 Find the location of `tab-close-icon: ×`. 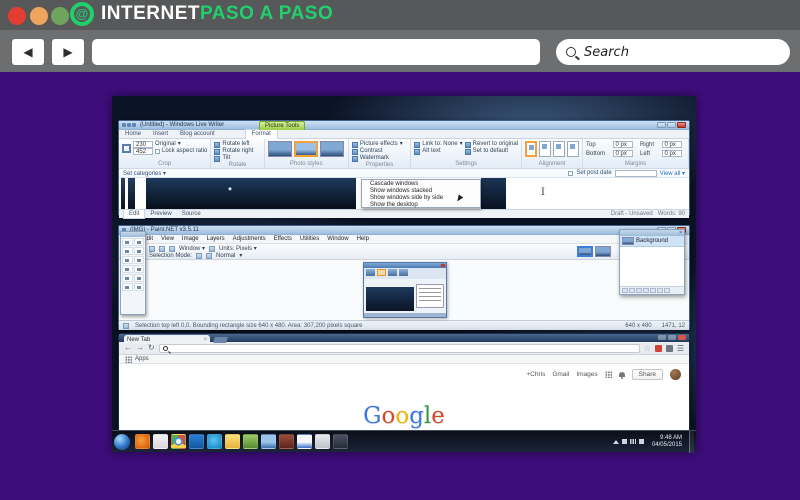

tab-close-icon: × is located at coordinates (205, 340).